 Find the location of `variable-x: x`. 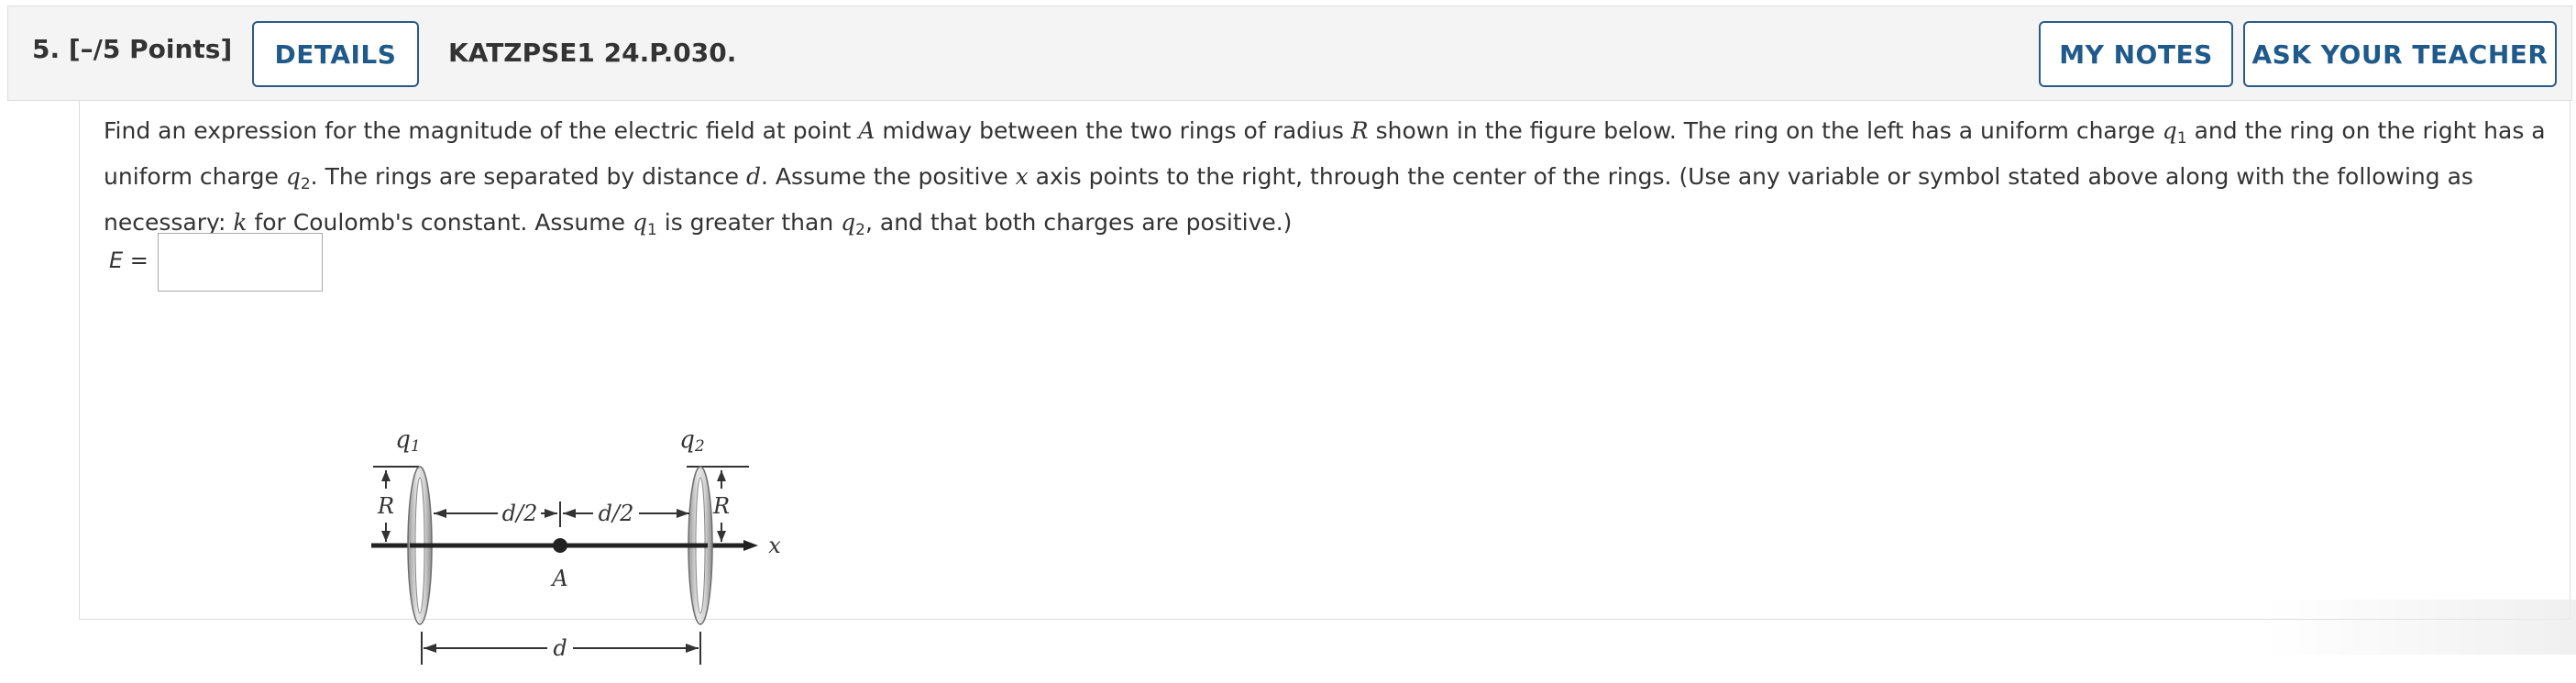

variable-x: x is located at coordinates (1022, 176).